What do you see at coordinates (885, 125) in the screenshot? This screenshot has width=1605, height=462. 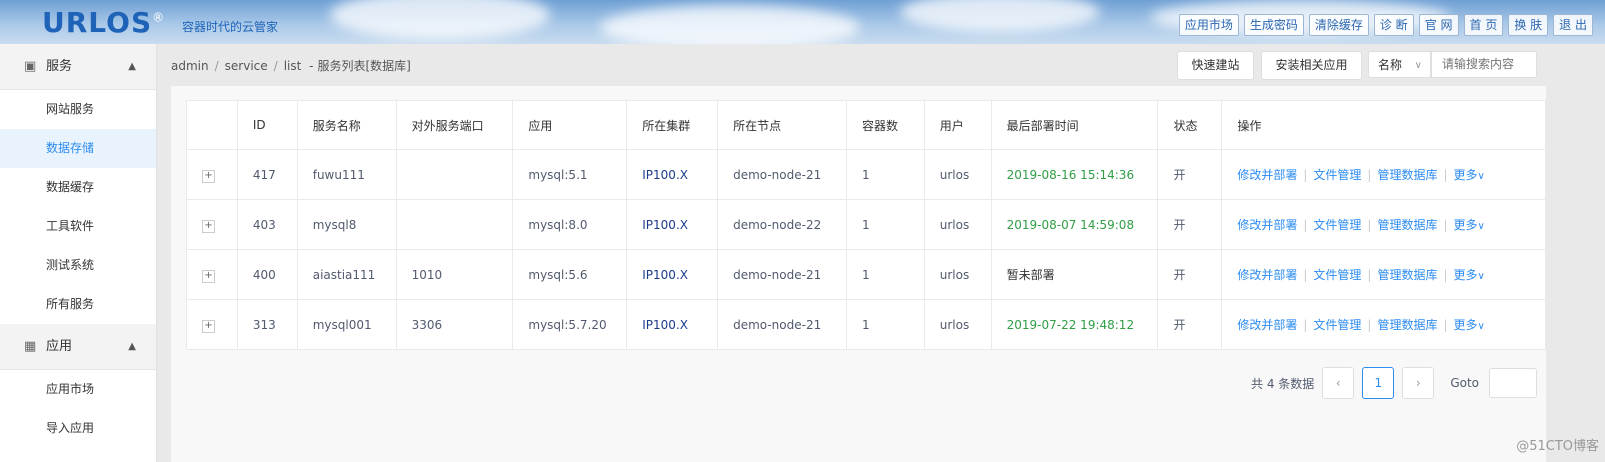 I see `col-containers: 容器数` at bounding box center [885, 125].